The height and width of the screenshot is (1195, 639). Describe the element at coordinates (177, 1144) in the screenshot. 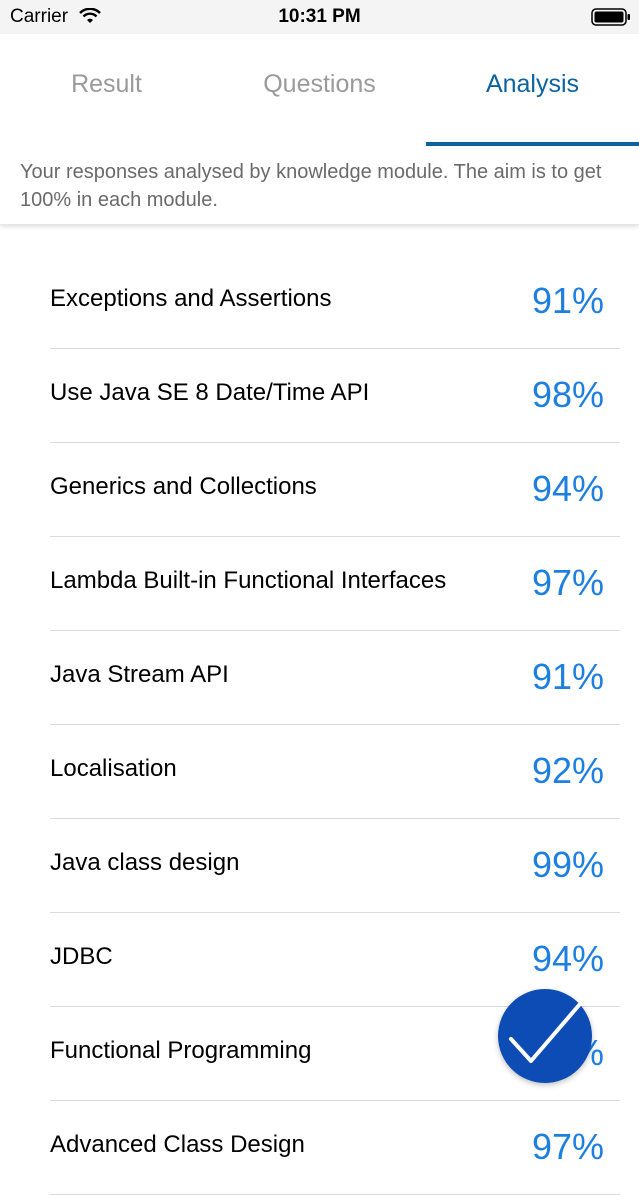

I see `module-name: Advanced Class Design` at that location.